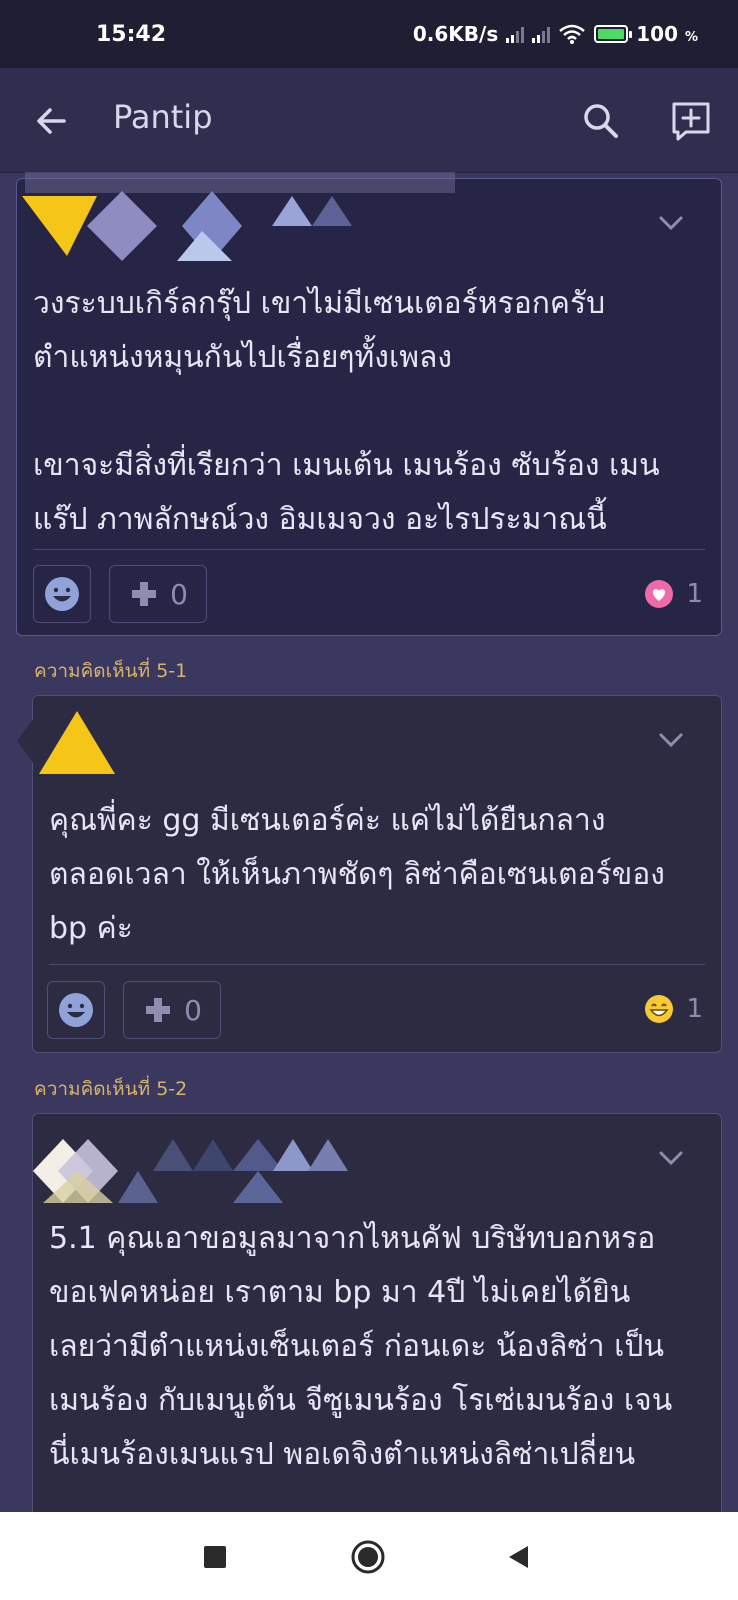 This screenshot has height=1600, width=738. Describe the element at coordinates (163, 117) in the screenshot. I see `page-title: Pantip` at that location.